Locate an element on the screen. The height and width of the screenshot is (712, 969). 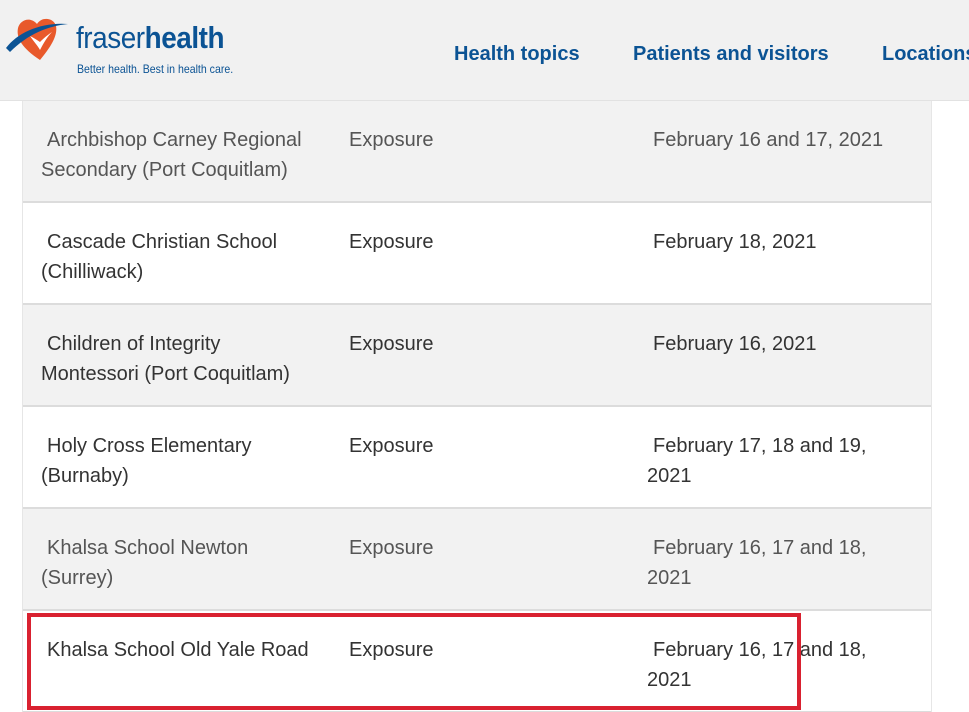
logo-word-health: health is located at coordinates (184, 37).